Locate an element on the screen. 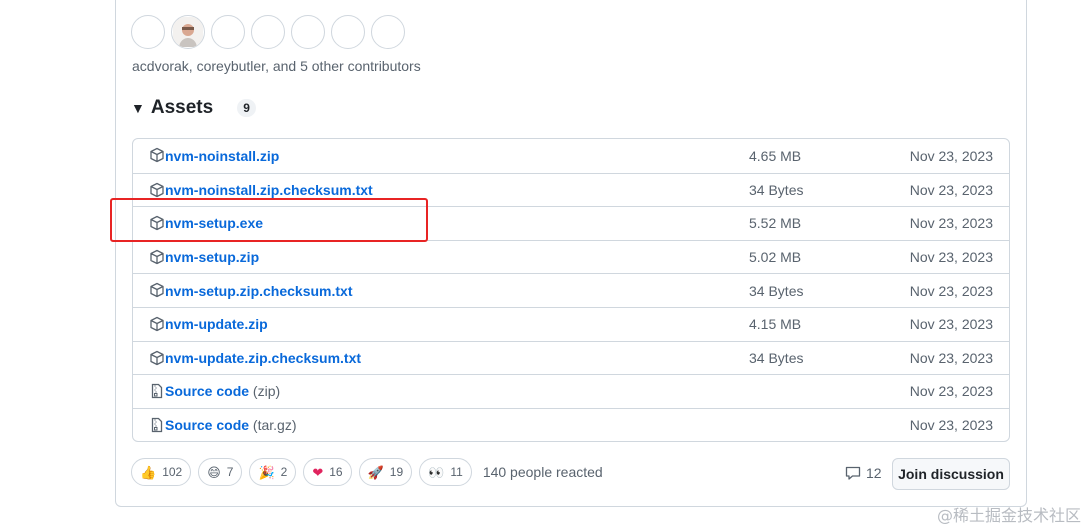 This screenshot has width=1089, height=531. caret-down-icon: ▼ is located at coordinates (138, 108).